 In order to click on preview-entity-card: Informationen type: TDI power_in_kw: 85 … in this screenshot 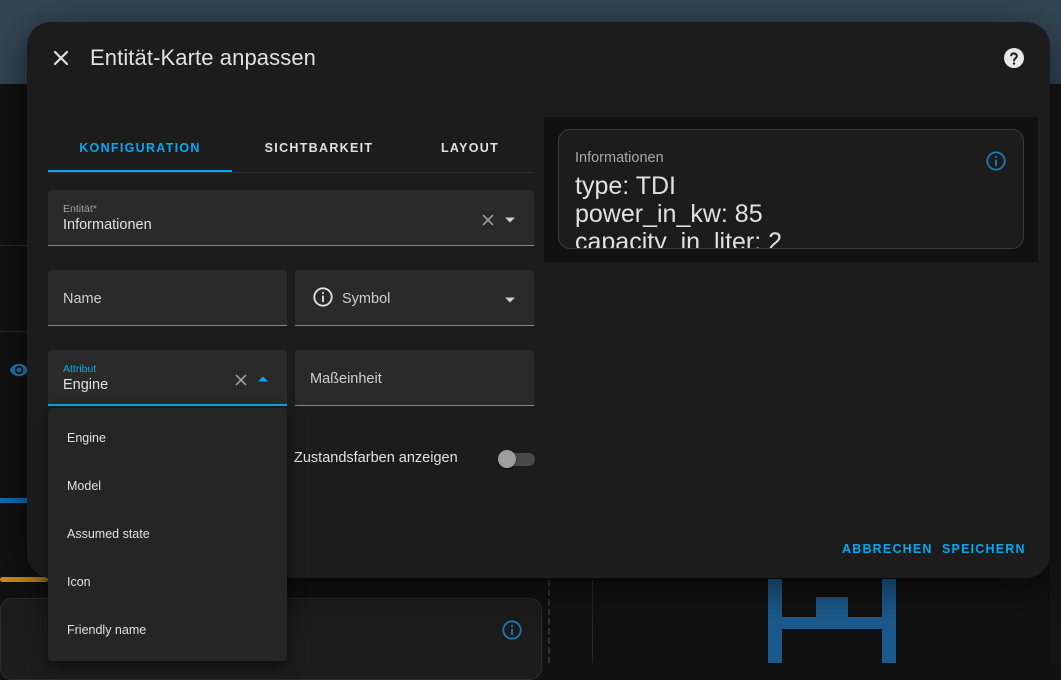, I will do `click(791, 189)`.